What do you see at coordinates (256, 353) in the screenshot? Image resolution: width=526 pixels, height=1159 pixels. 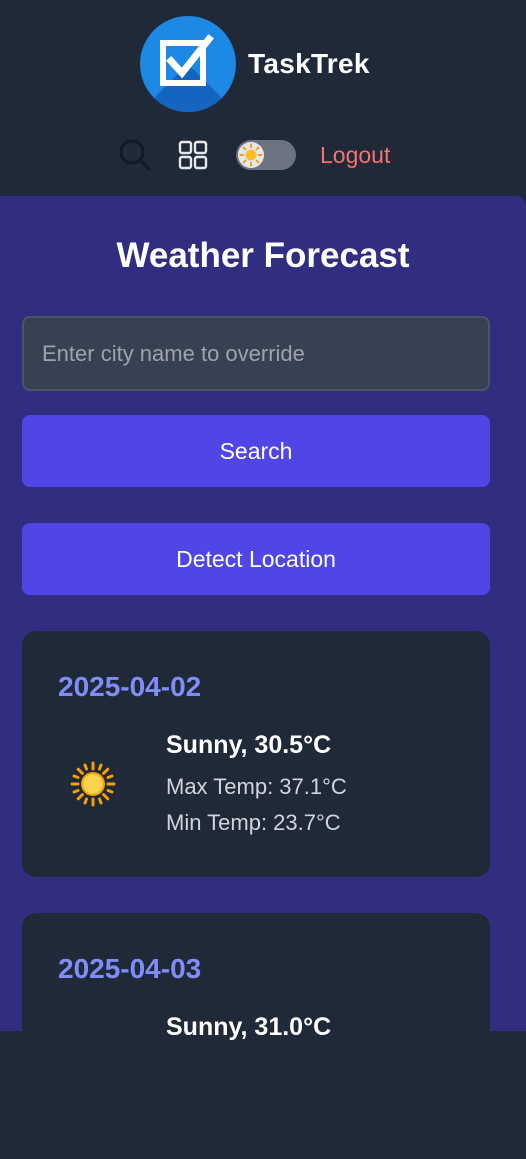 I see `city-search-input` at bounding box center [256, 353].